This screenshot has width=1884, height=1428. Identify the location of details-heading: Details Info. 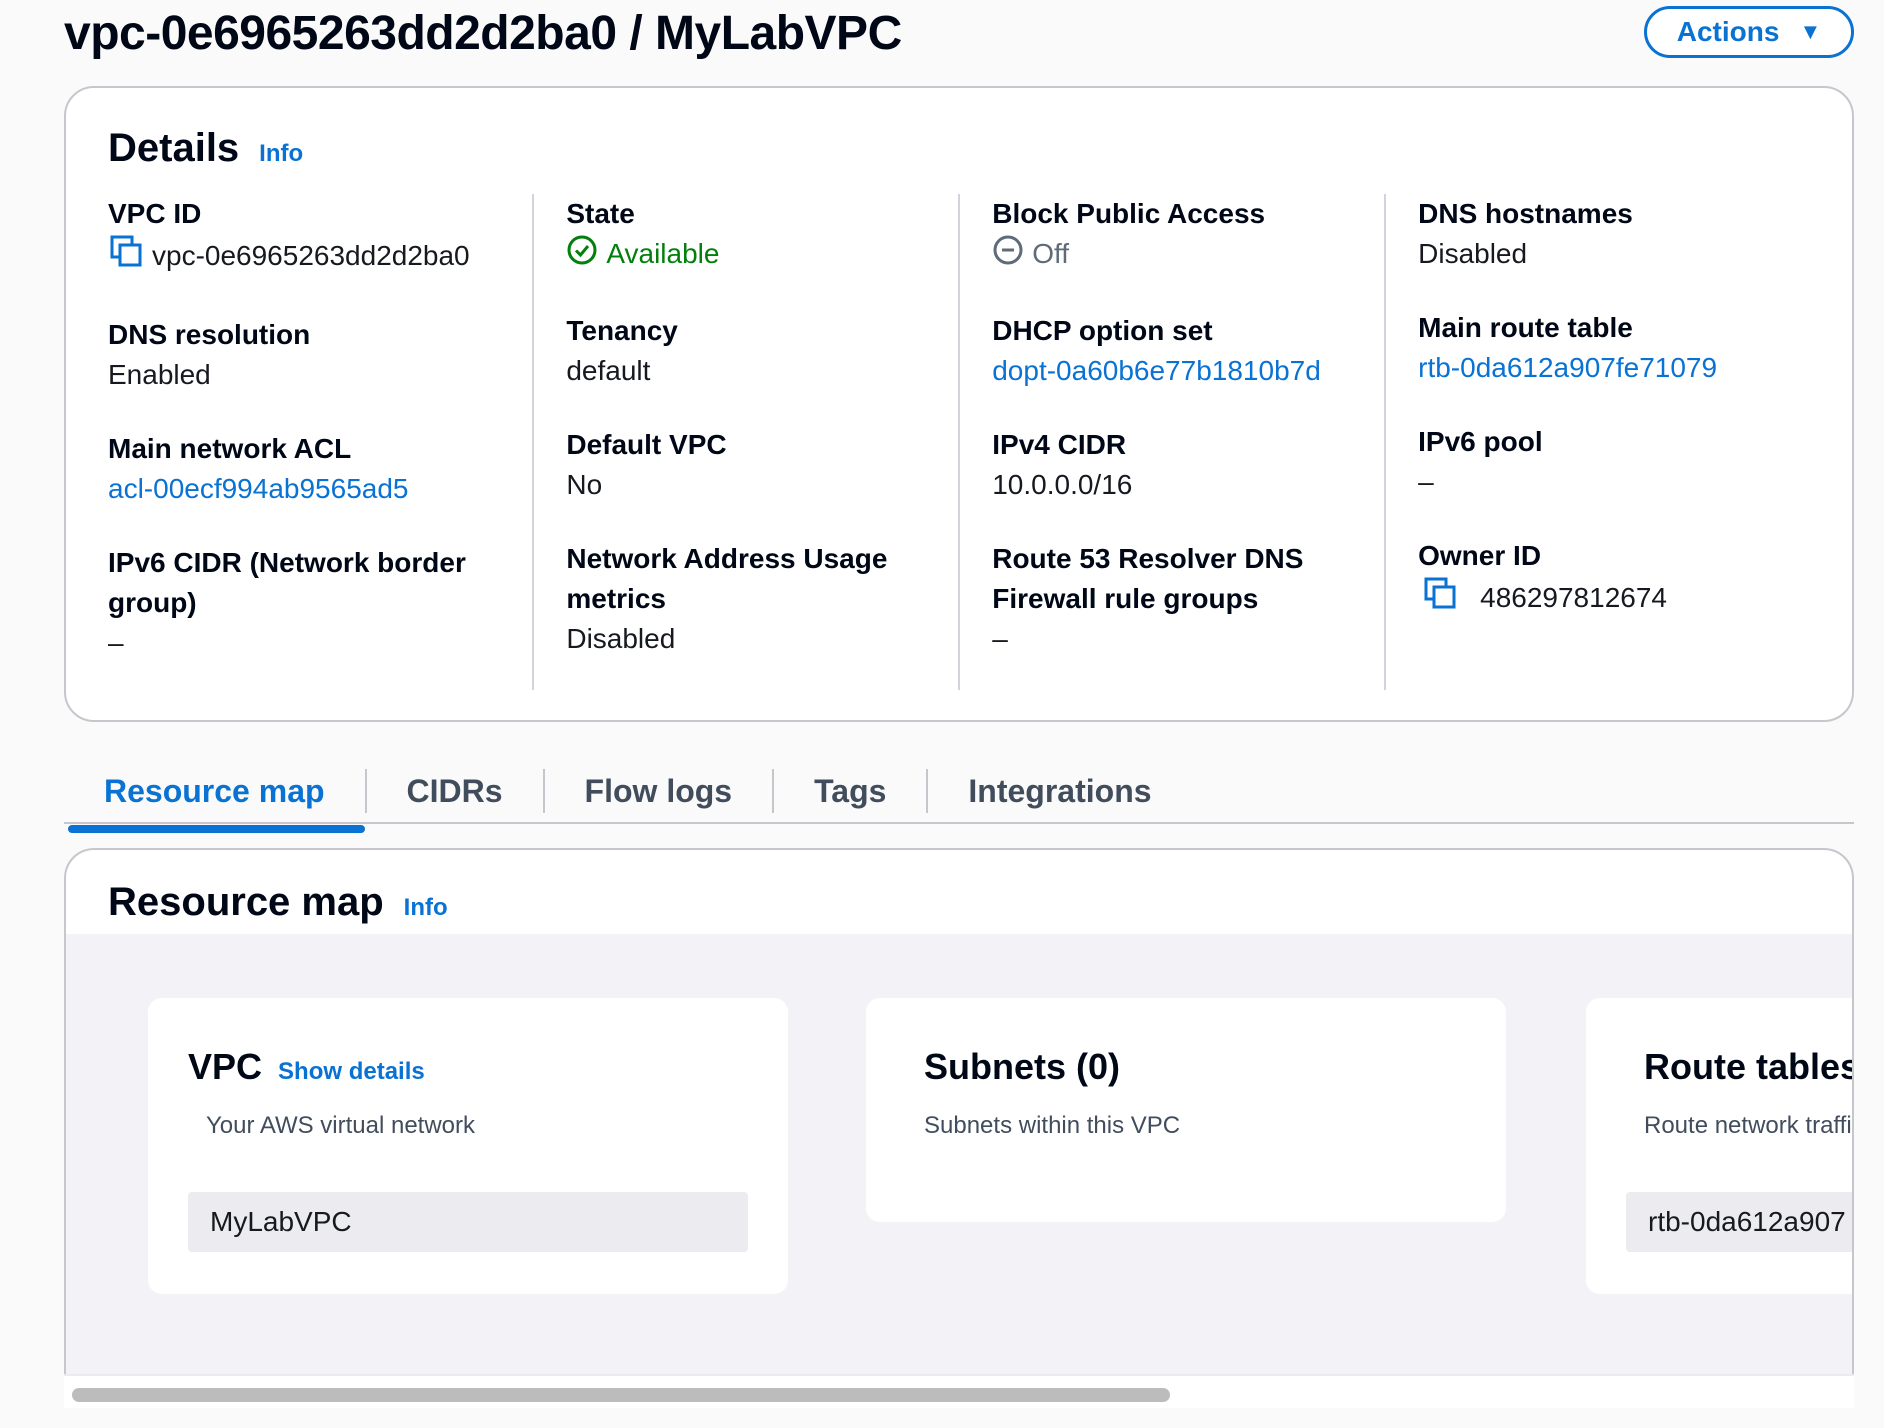
(205, 148).